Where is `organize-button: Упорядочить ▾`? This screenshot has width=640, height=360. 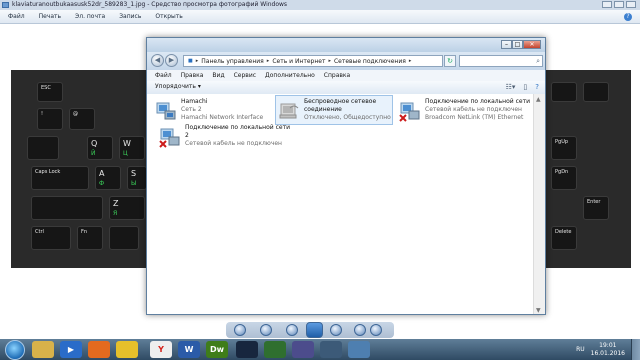 organize-button: Упорядочить ▾ is located at coordinates (178, 86).